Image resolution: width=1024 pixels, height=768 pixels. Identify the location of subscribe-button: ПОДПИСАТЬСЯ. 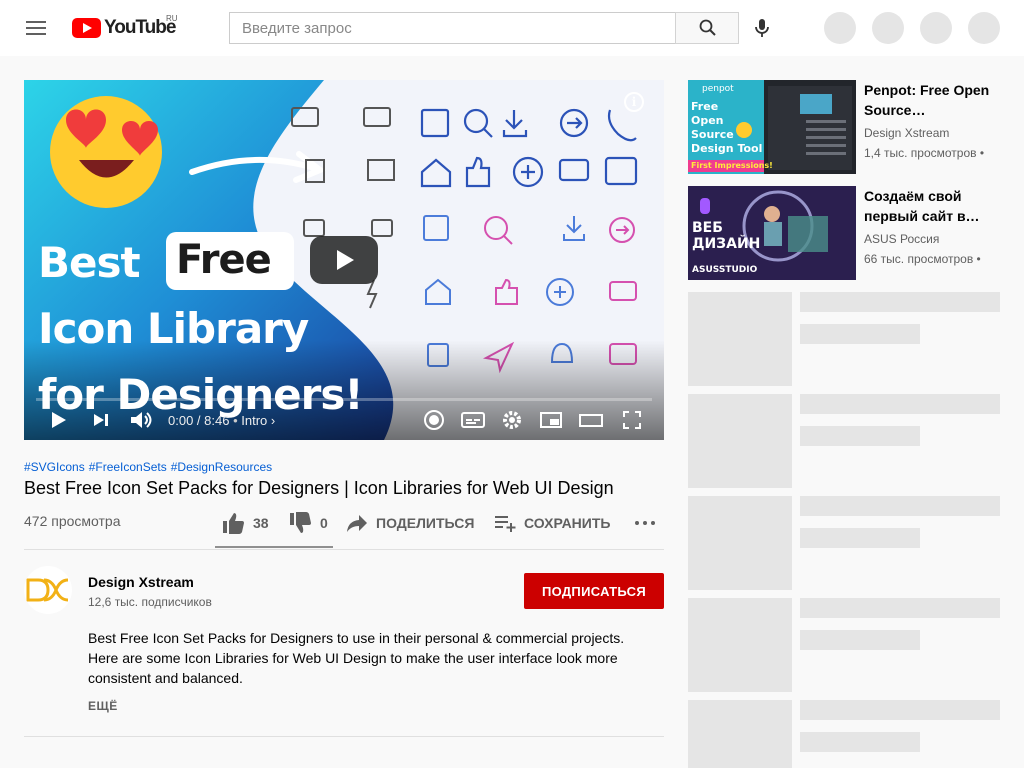
(594, 591).